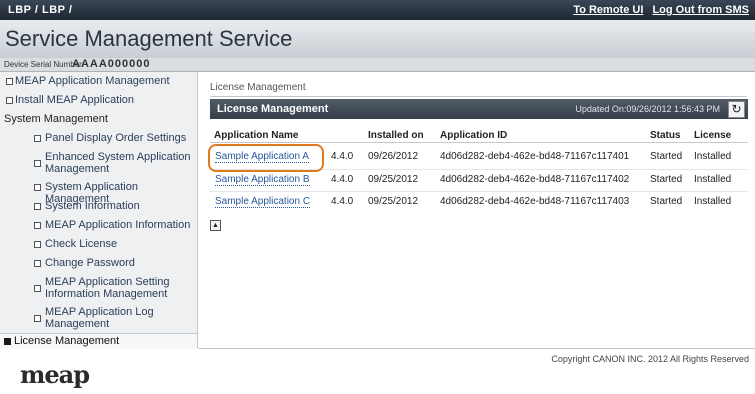  Describe the element at coordinates (75, 100) in the screenshot. I see `sidebar-item-label: Install MEAP Application` at that location.